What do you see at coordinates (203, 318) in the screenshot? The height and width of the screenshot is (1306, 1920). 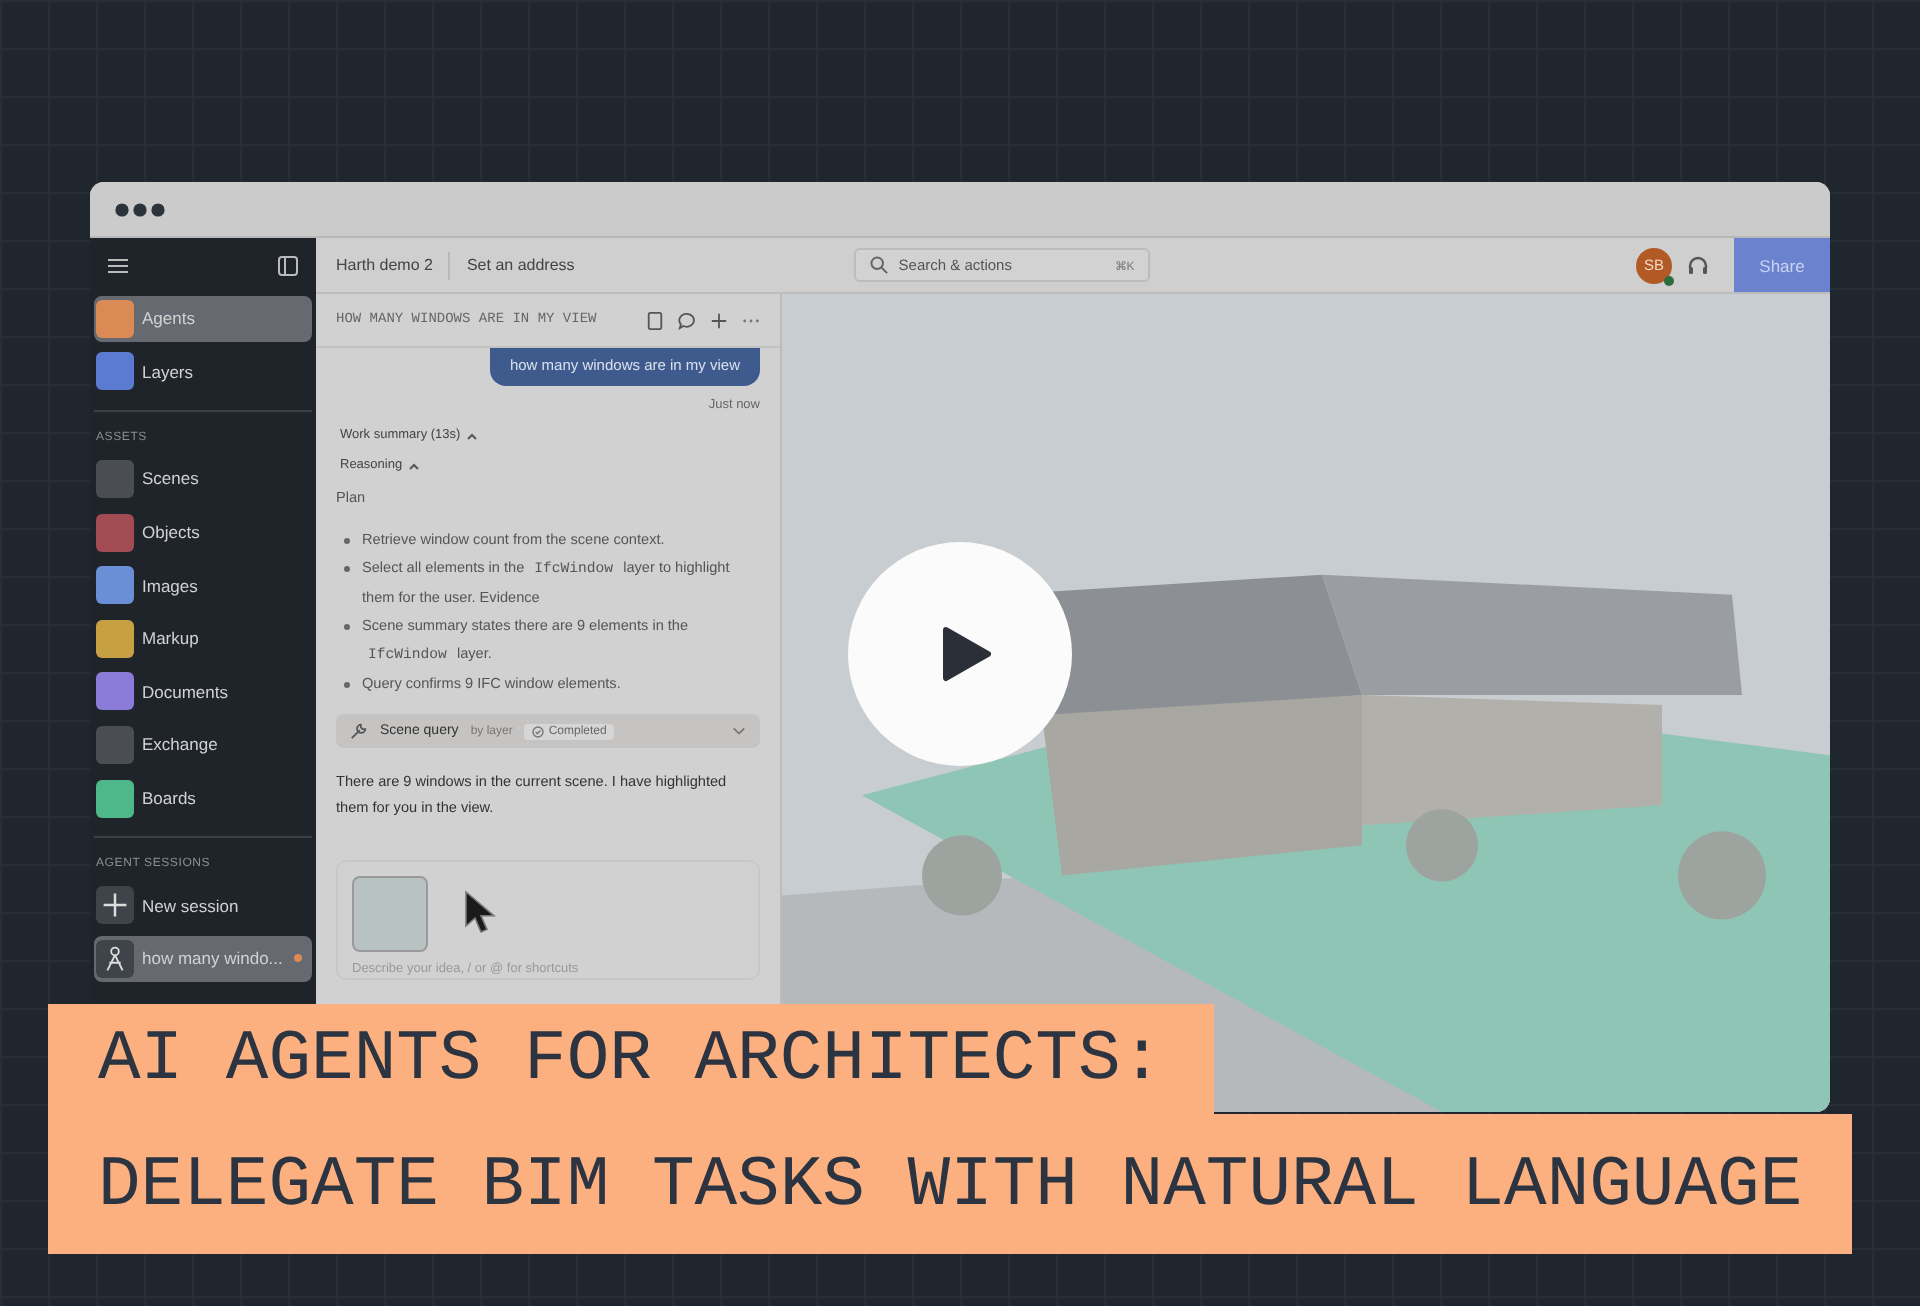 I see `sidebar-item: Agents` at bounding box center [203, 318].